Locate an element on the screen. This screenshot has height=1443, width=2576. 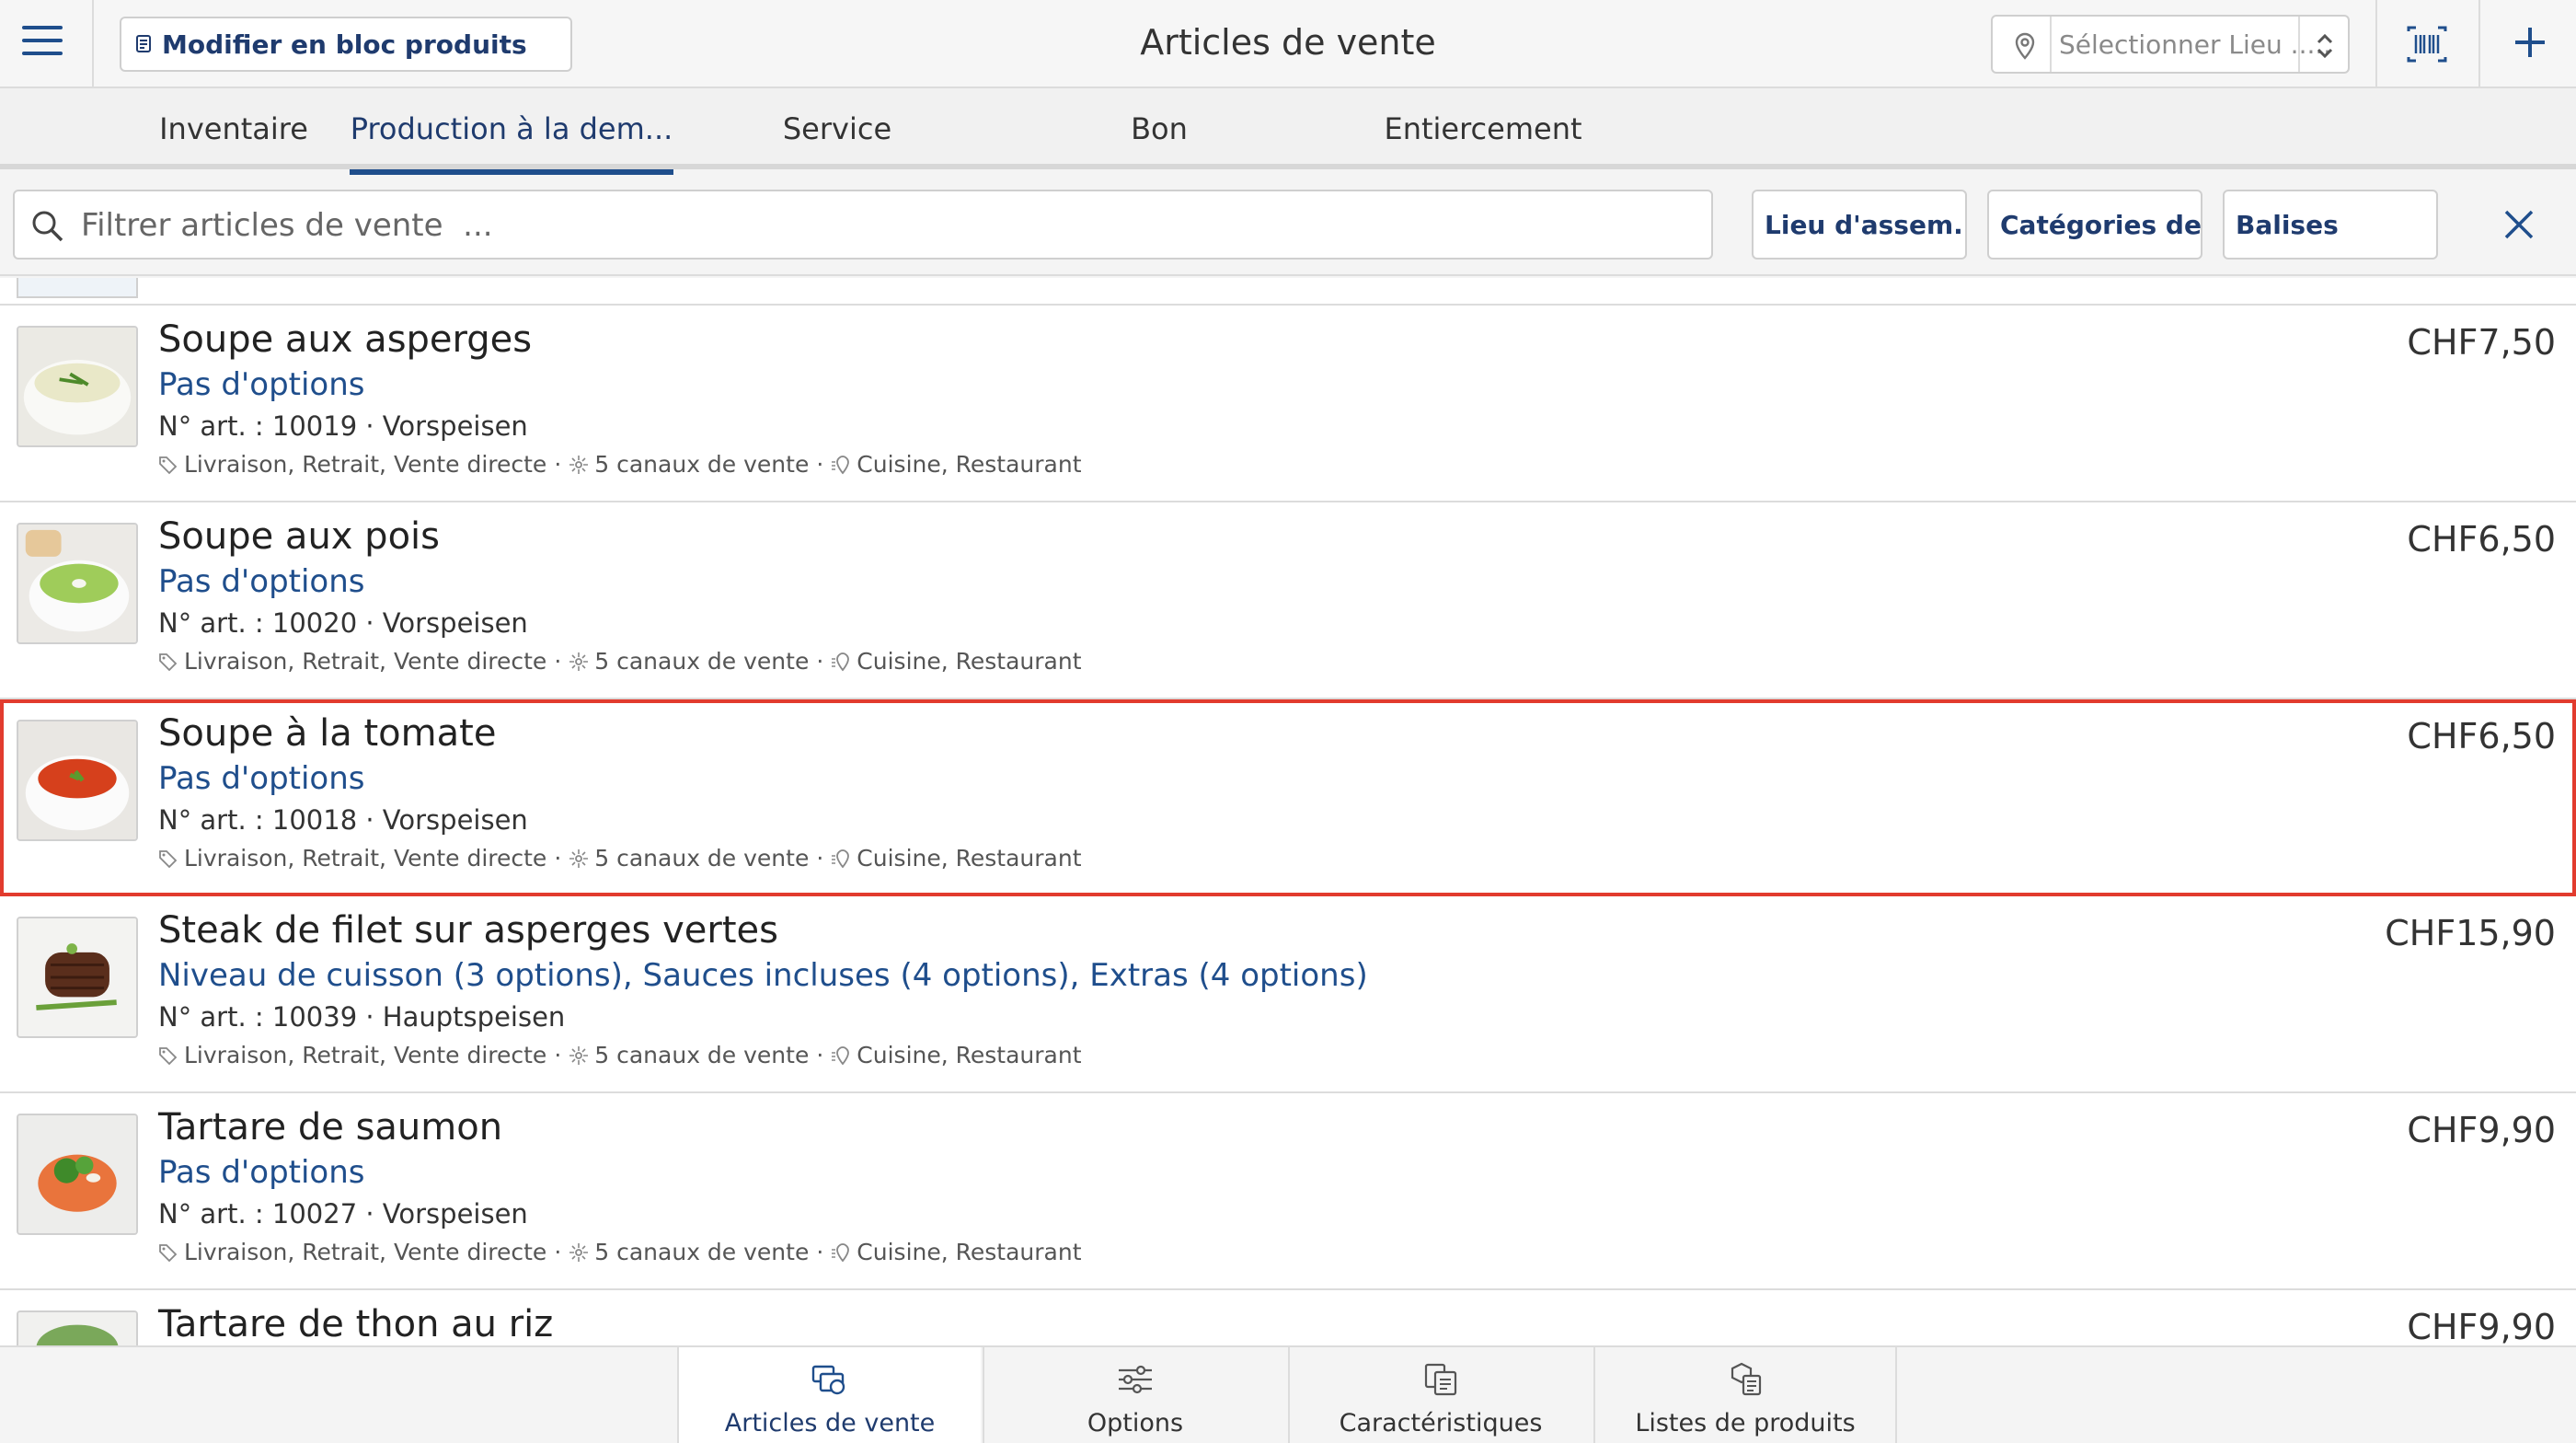
chevron-updown-icon is located at coordinates (2325, 46).